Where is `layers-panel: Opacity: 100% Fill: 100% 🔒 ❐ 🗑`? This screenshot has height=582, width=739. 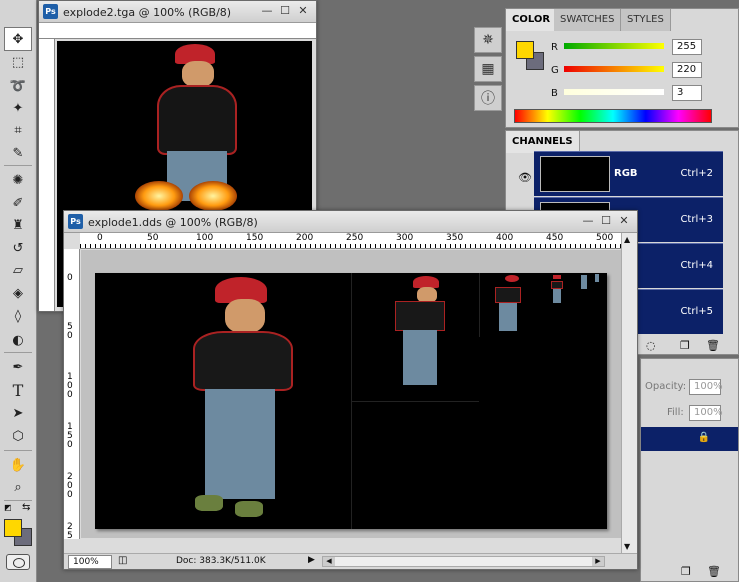 layers-panel: Opacity: 100% Fill: 100% 🔒 ❐ 🗑 is located at coordinates (689, 470).